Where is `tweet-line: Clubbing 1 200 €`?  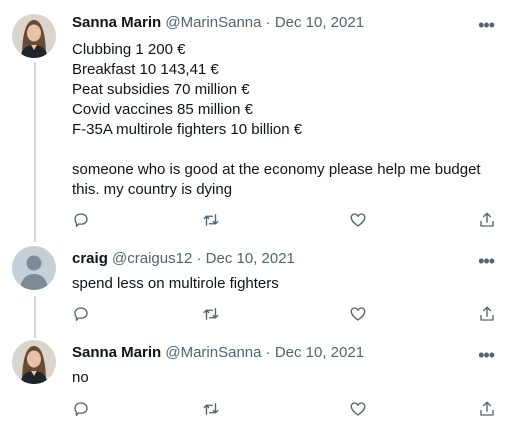
tweet-line: Clubbing 1 200 € is located at coordinates (129, 49).